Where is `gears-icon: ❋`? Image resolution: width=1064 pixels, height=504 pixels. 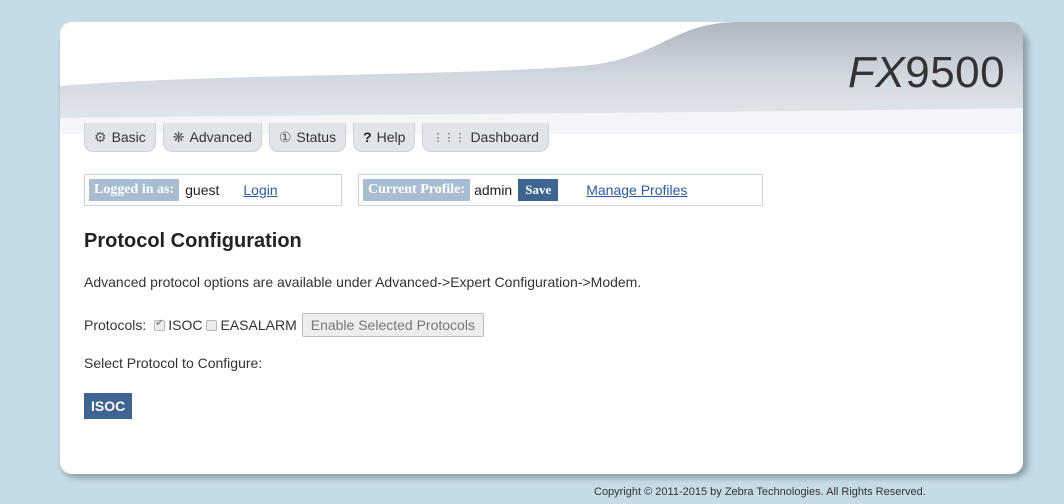
gears-icon: ❋ is located at coordinates (178, 136).